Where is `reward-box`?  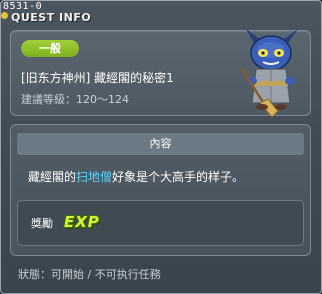 reward-box is located at coordinates (160, 223).